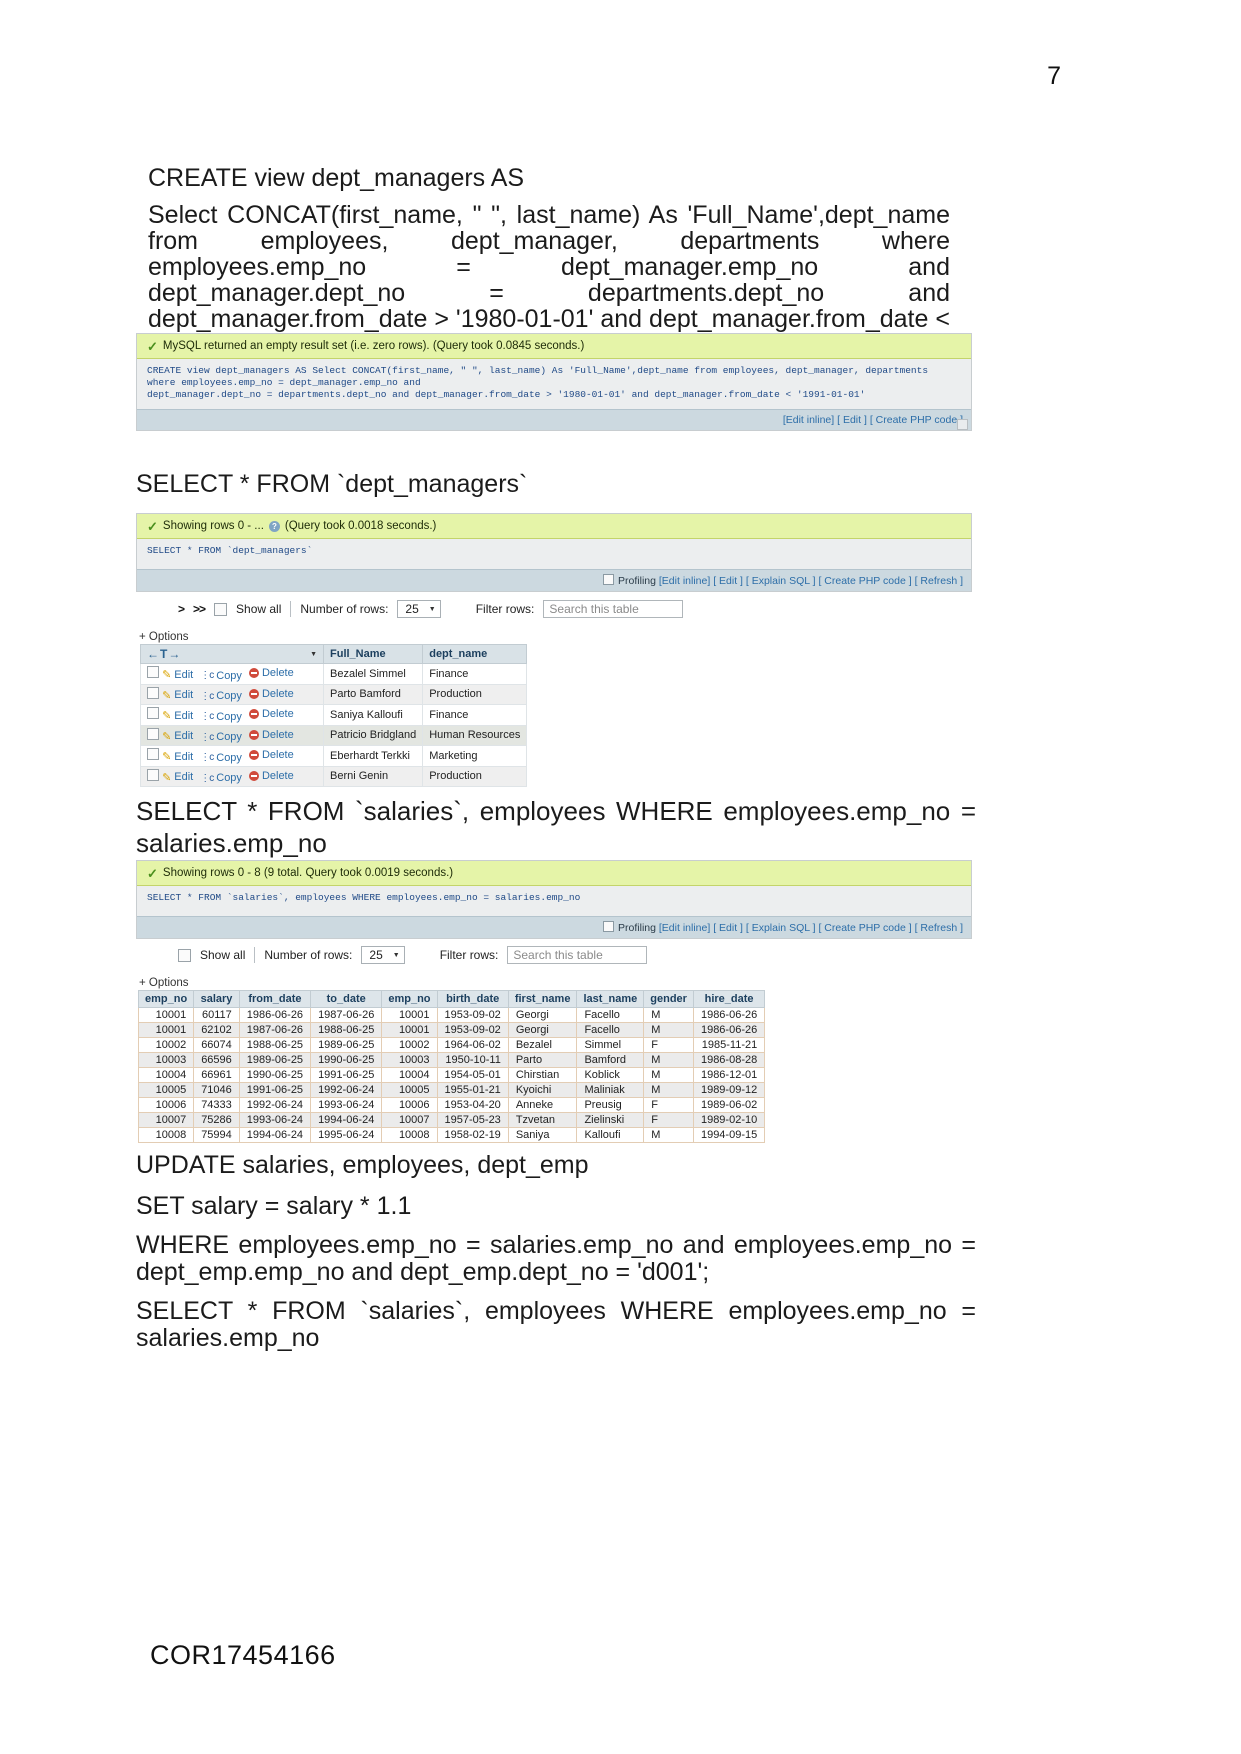 This screenshot has height=1754, width=1241. I want to click on column-header-to-date: to_date, so click(346, 999).